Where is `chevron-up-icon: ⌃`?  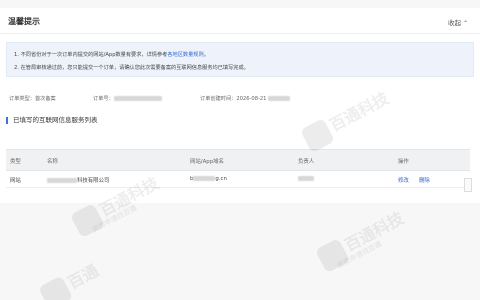
chevron-up-icon: ⌃ is located at coordinates (465, 23).